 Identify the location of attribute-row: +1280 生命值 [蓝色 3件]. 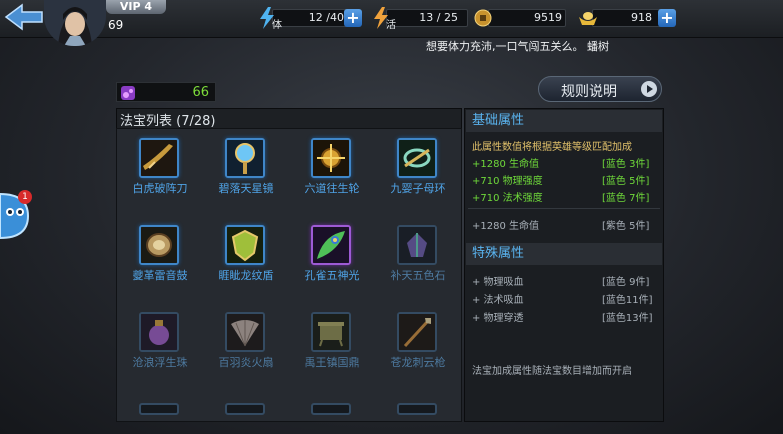
(566, 162).